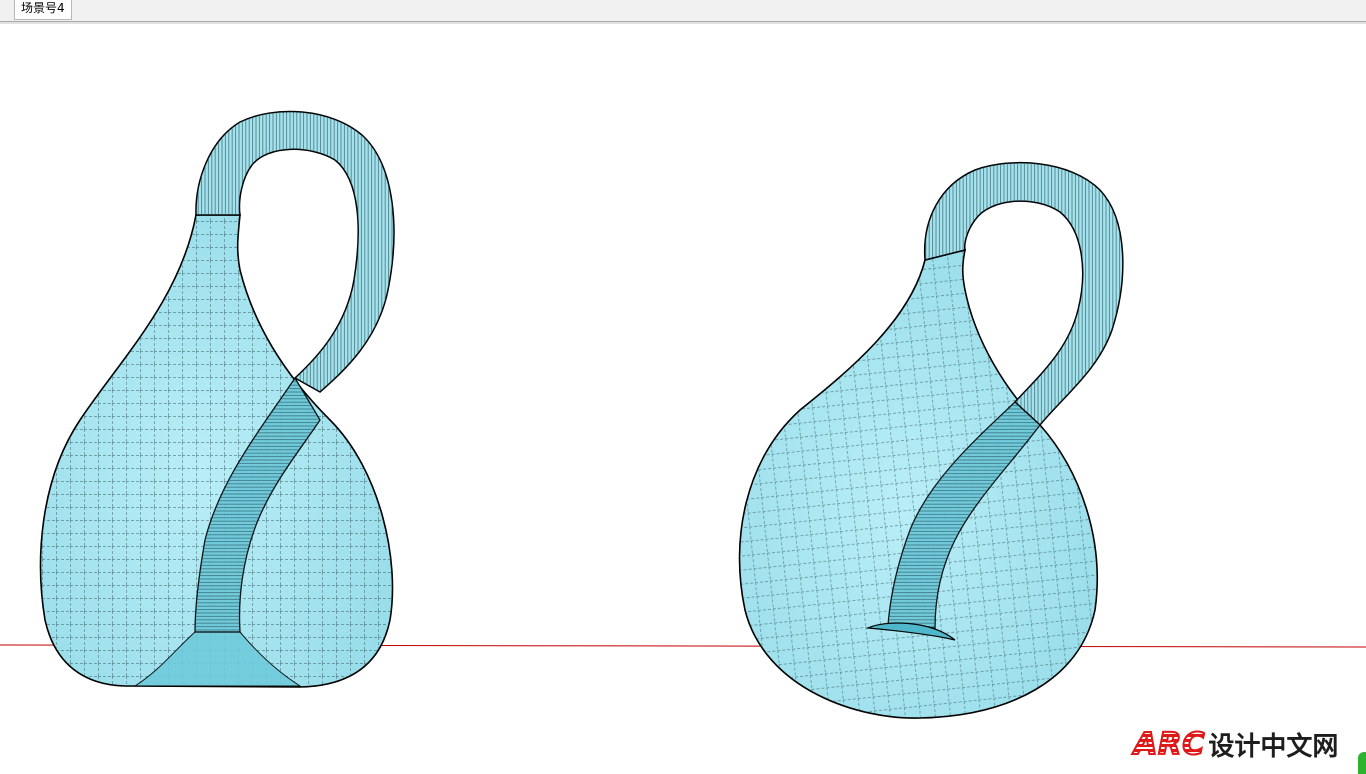 The image size is (1366, 774). What do you see at coordinates (1273, 746) in the screenshot?
I see `watermark-site-name: 设计中文网` at bounding box center [1273, 746].